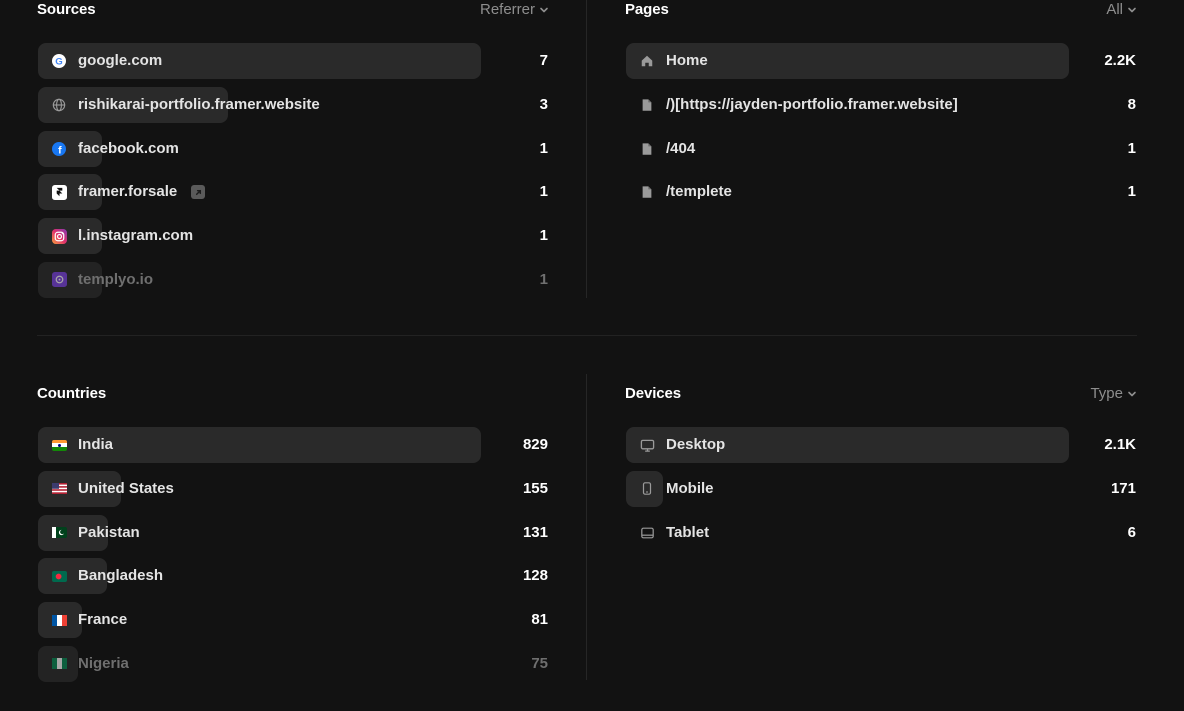 The image size is (1184, 711). I want to click on device-value: 171, so click(1123, 488).